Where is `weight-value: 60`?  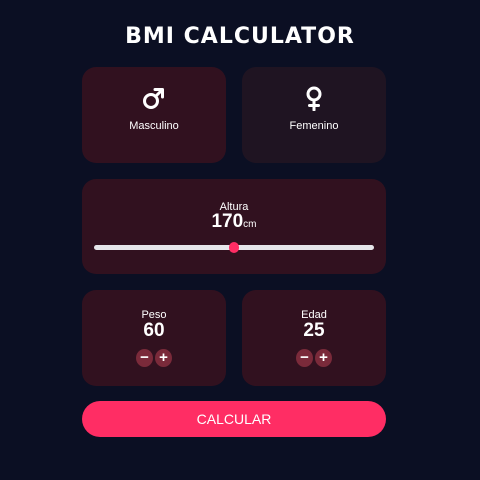
weight-value: 60 is located at coordinates (154, 330).